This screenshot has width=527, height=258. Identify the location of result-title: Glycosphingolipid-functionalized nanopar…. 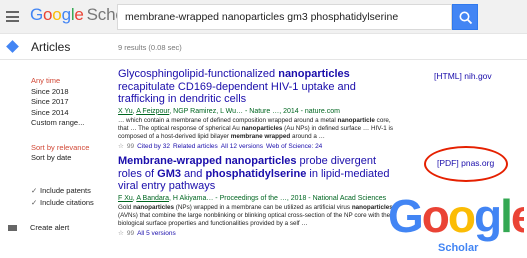
(258, 87).